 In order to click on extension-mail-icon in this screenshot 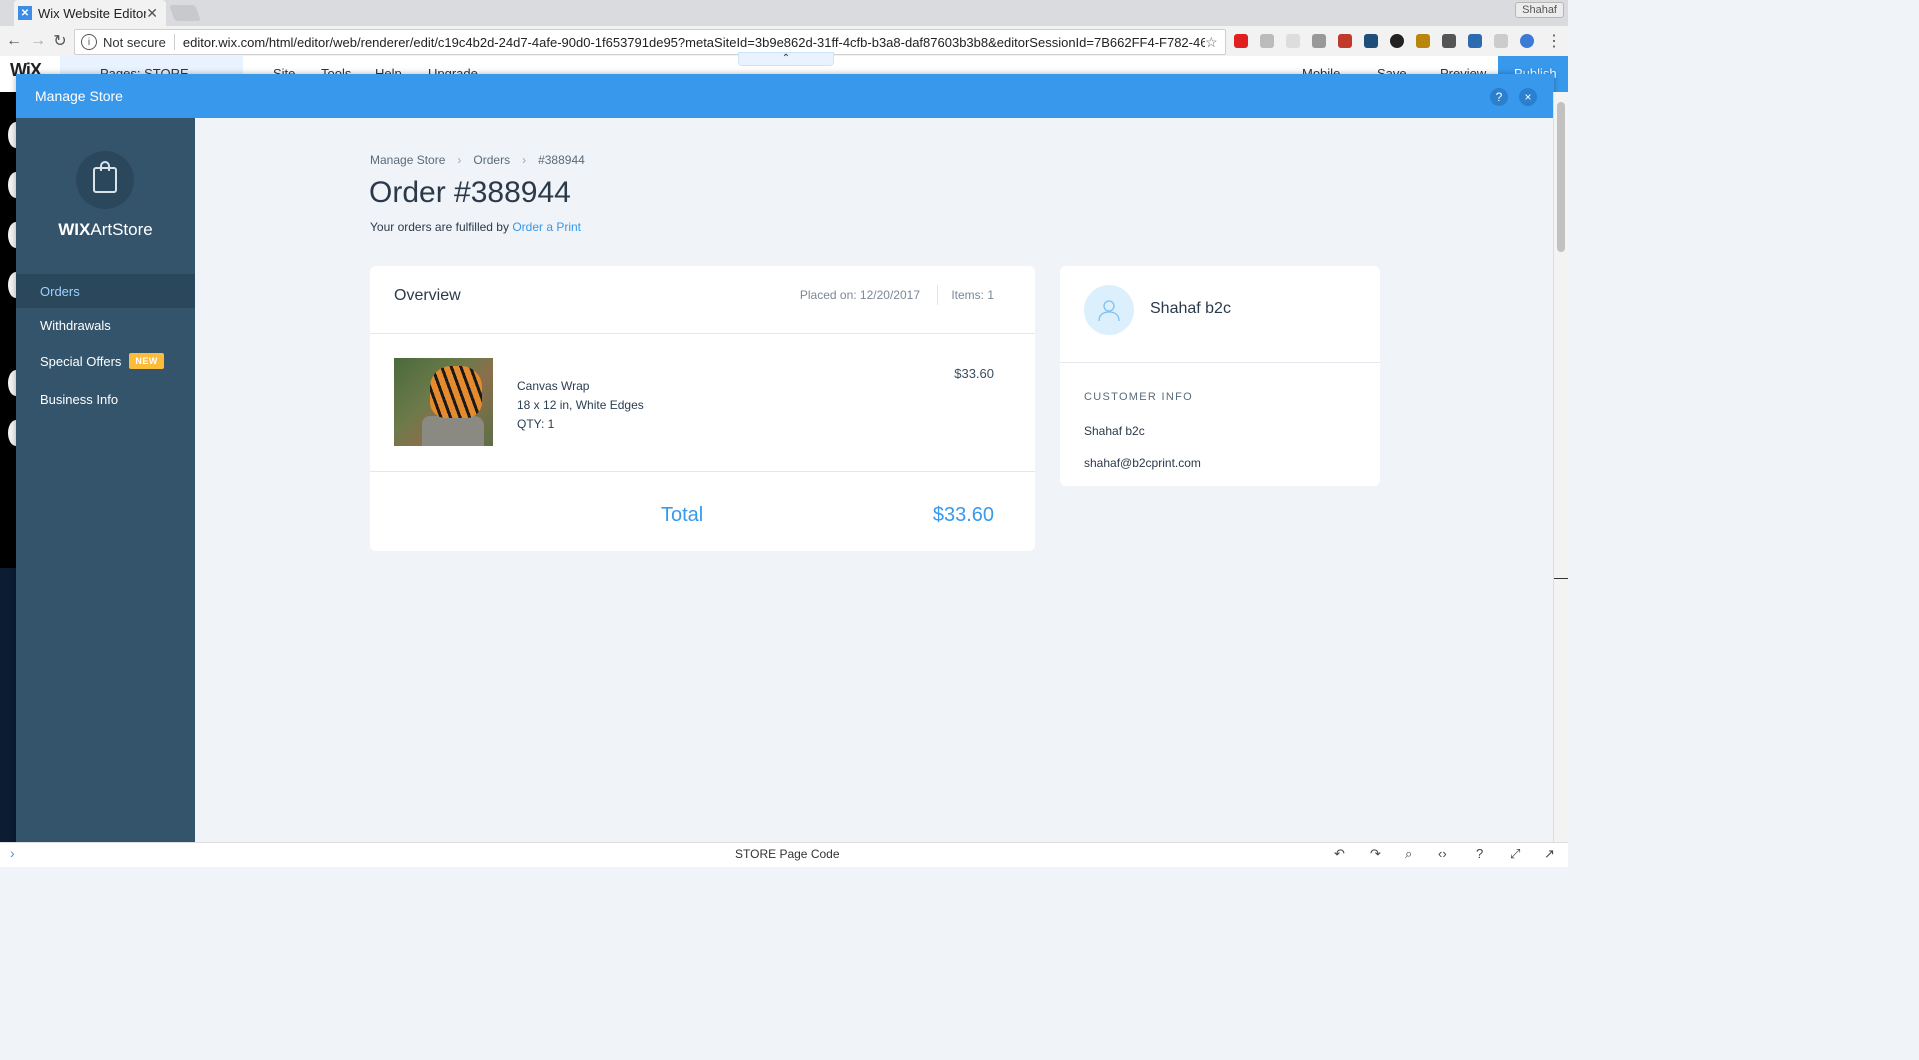, I will do `click(1449, 41)`.